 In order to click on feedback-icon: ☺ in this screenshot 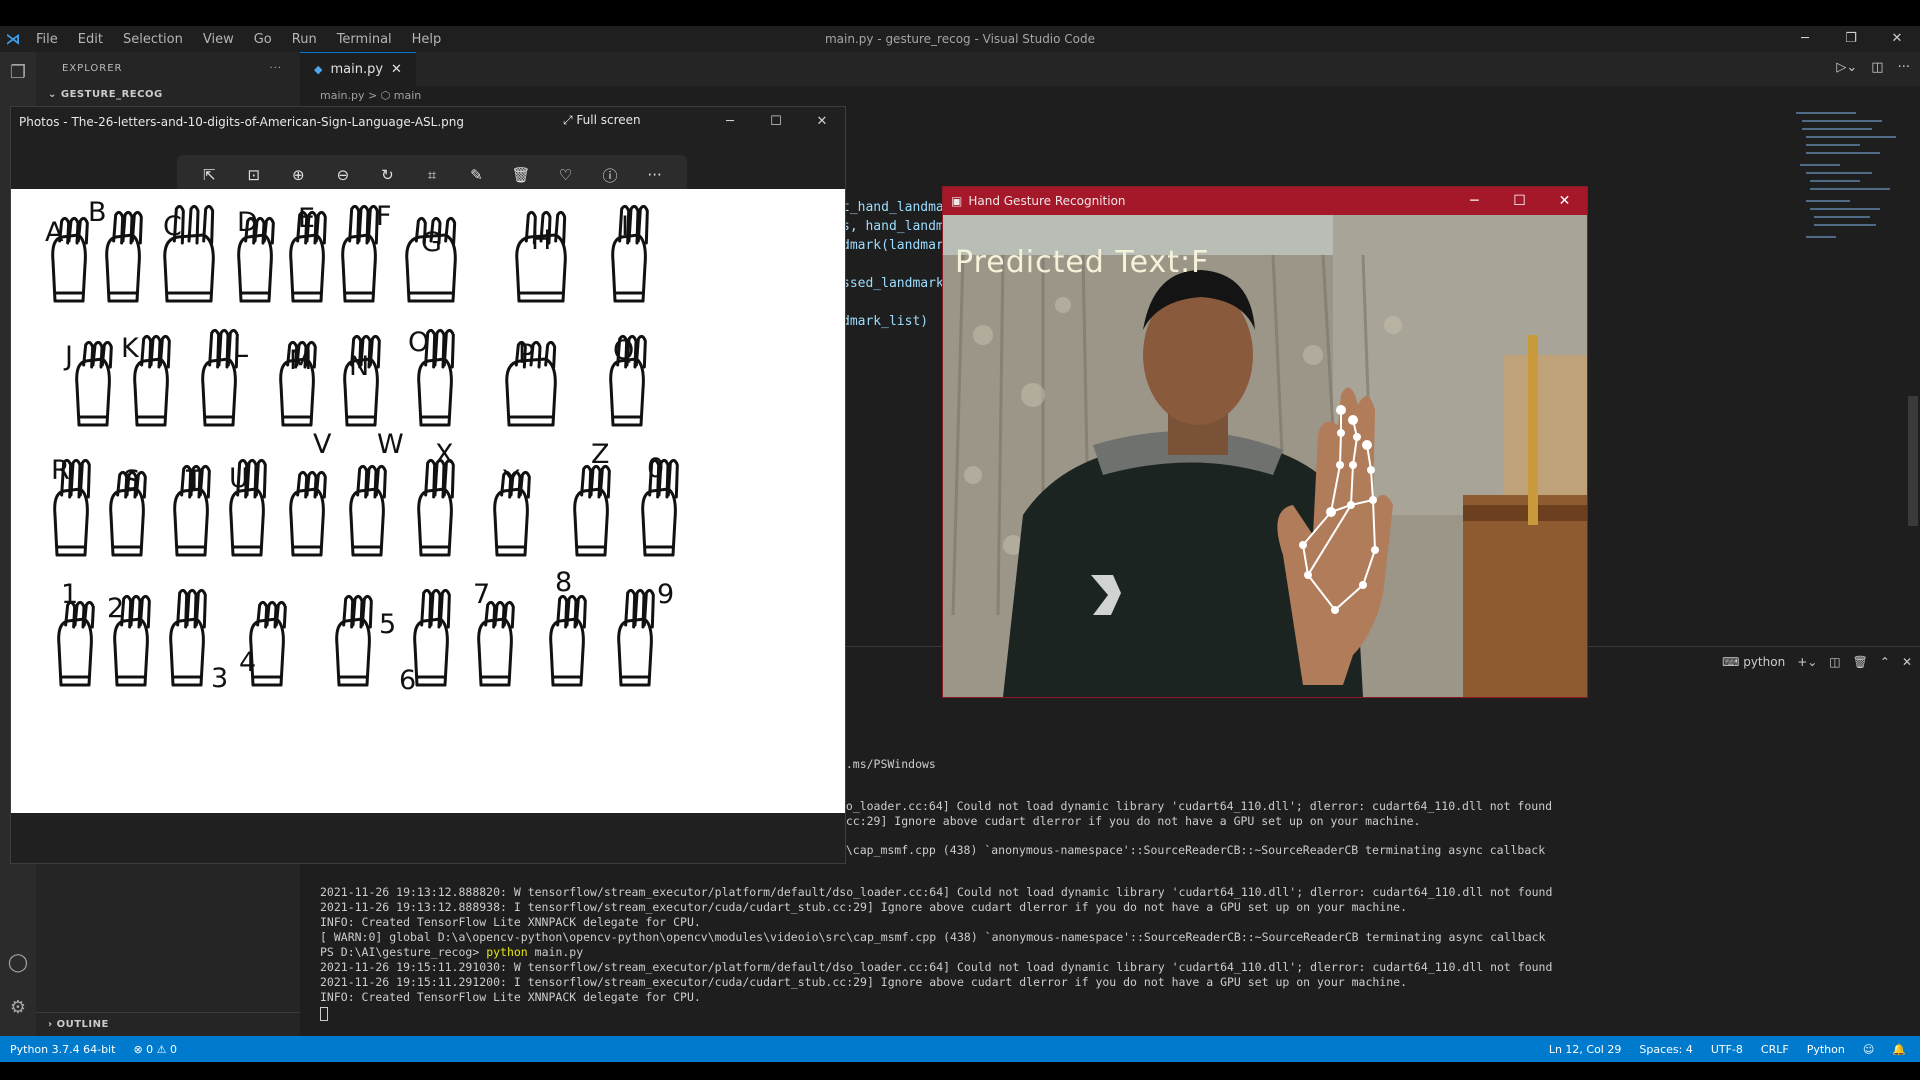, I will do `click(1868, 1049)`.